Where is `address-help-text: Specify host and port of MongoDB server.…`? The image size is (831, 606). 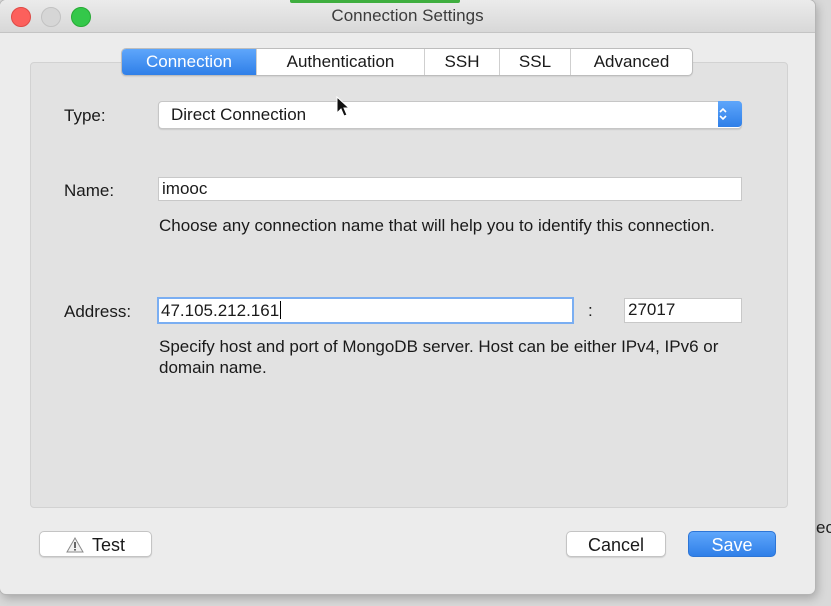 address-help-text: Specify host and port of MongoDB server.… is located at coordinates (439, 357).